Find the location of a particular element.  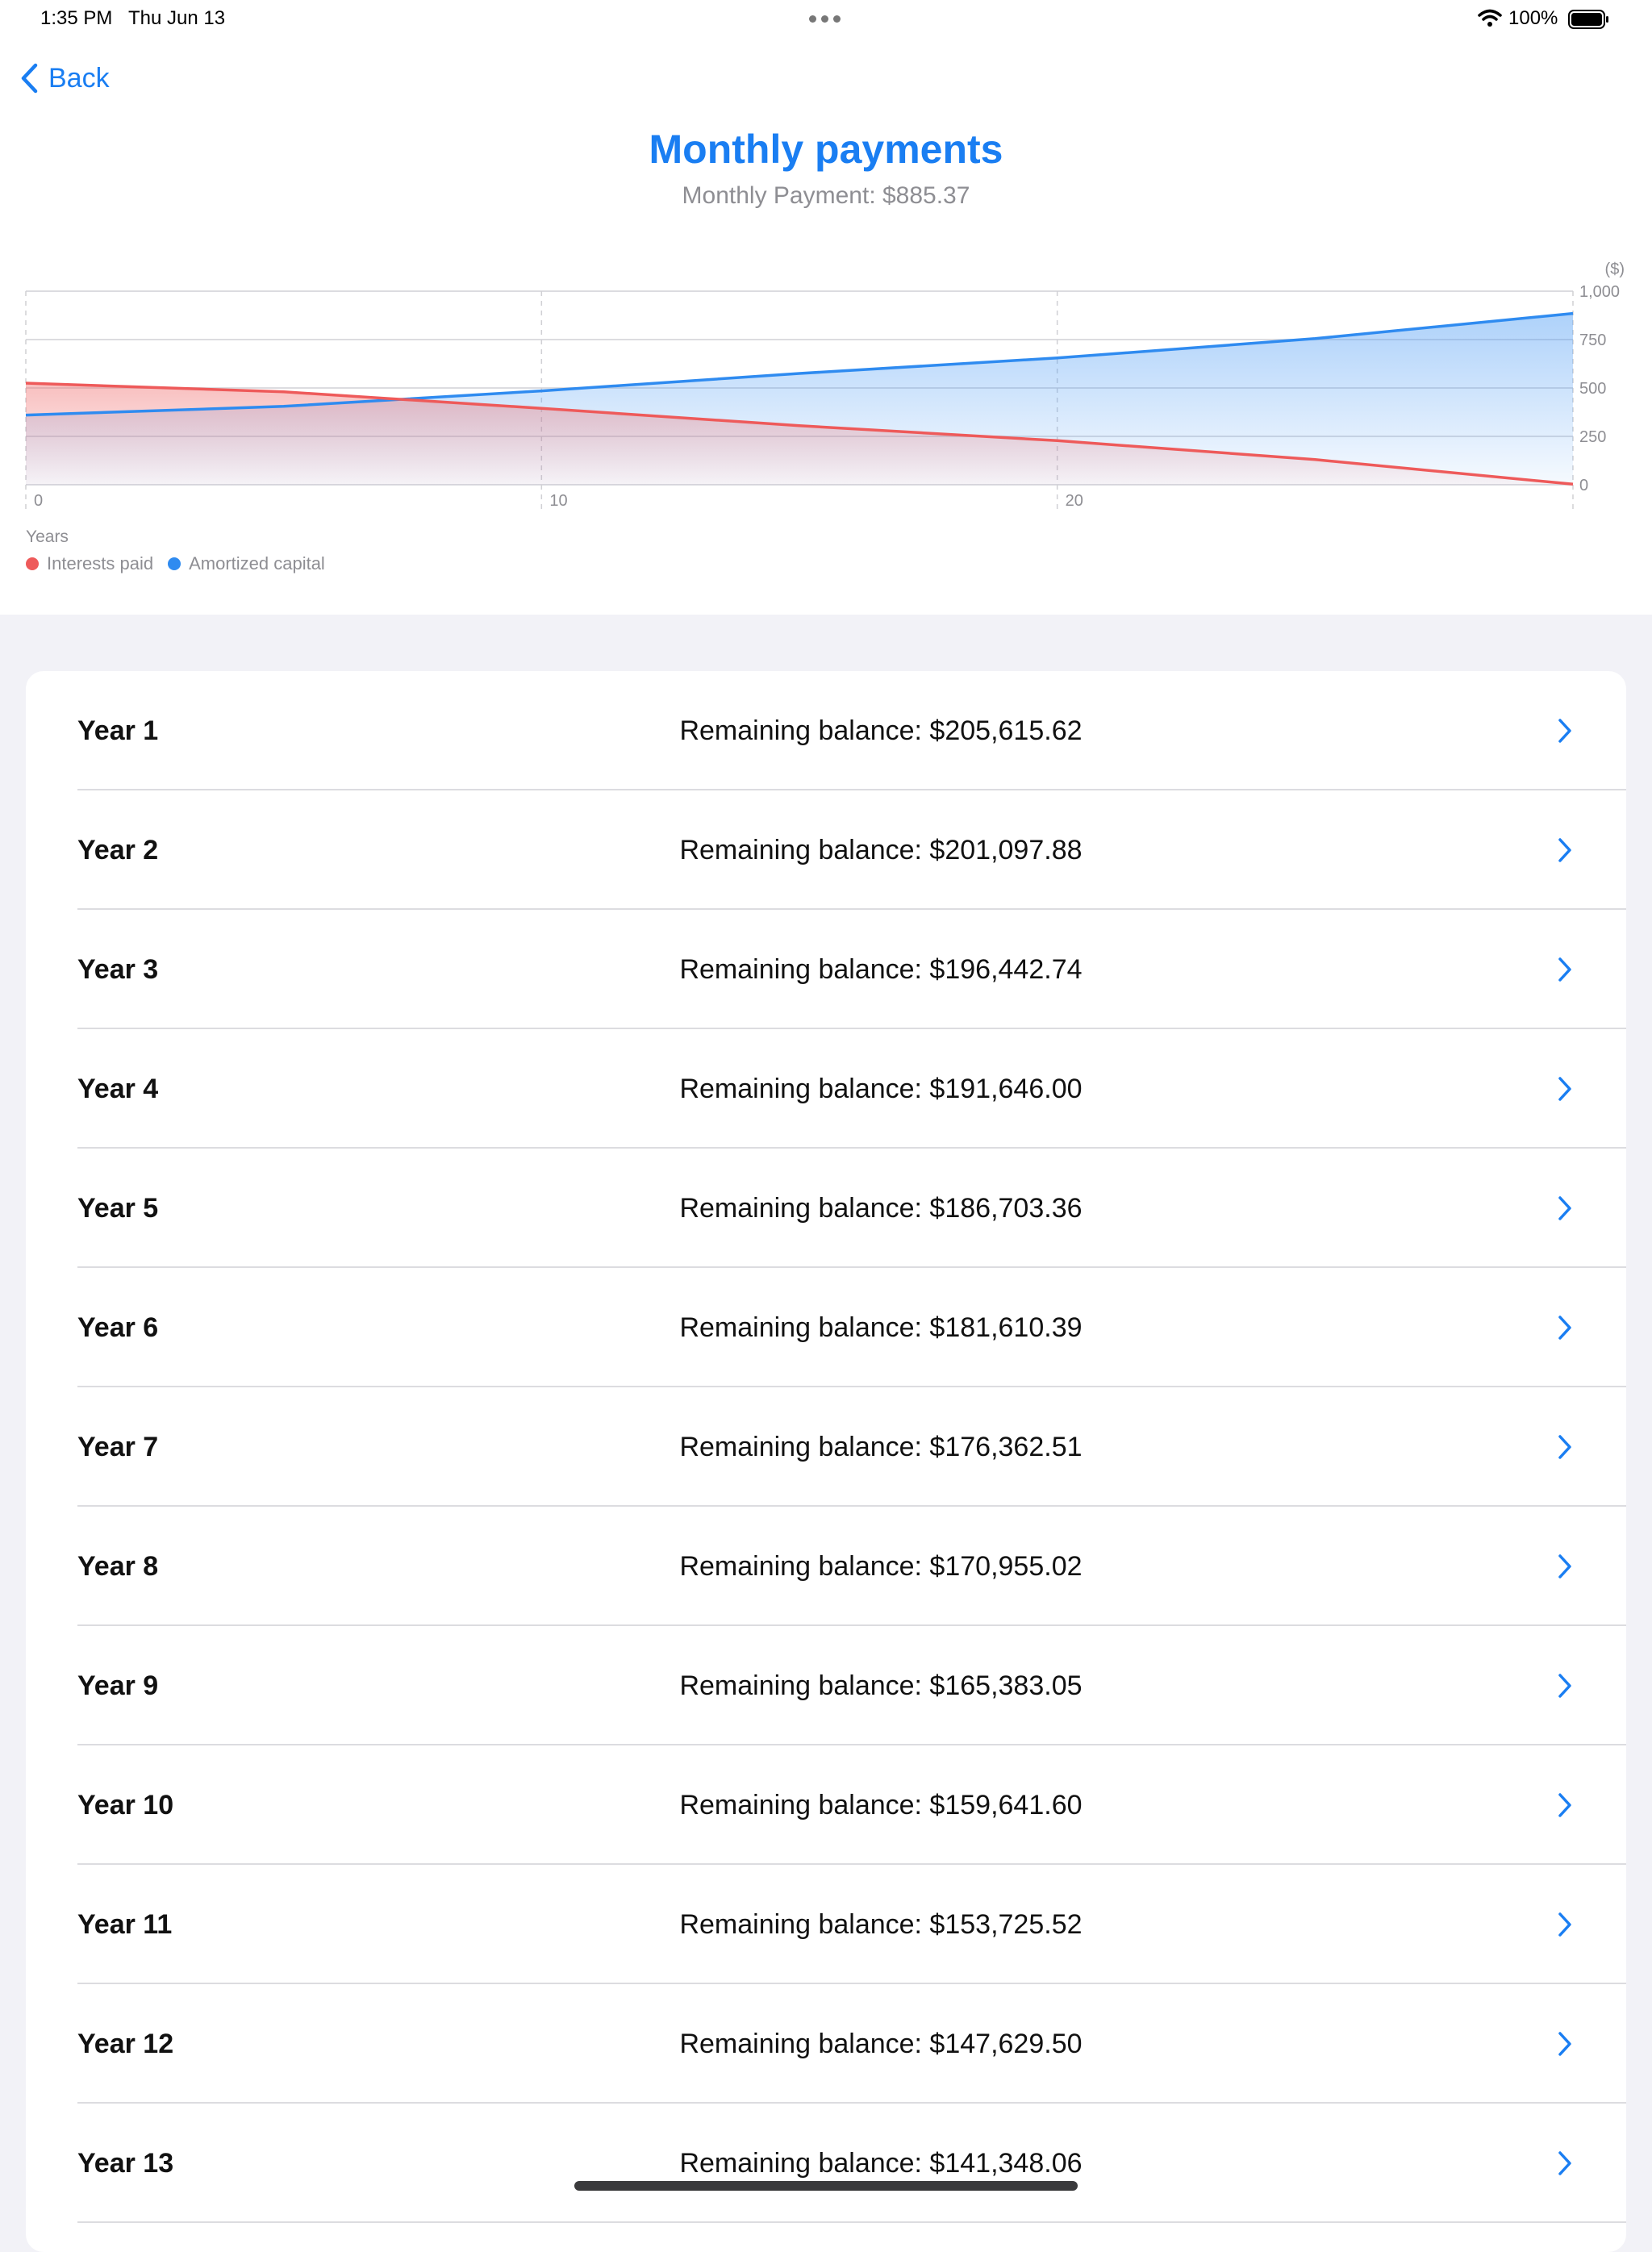

year-label: Year 8 is located at coordinates (118, 1567).